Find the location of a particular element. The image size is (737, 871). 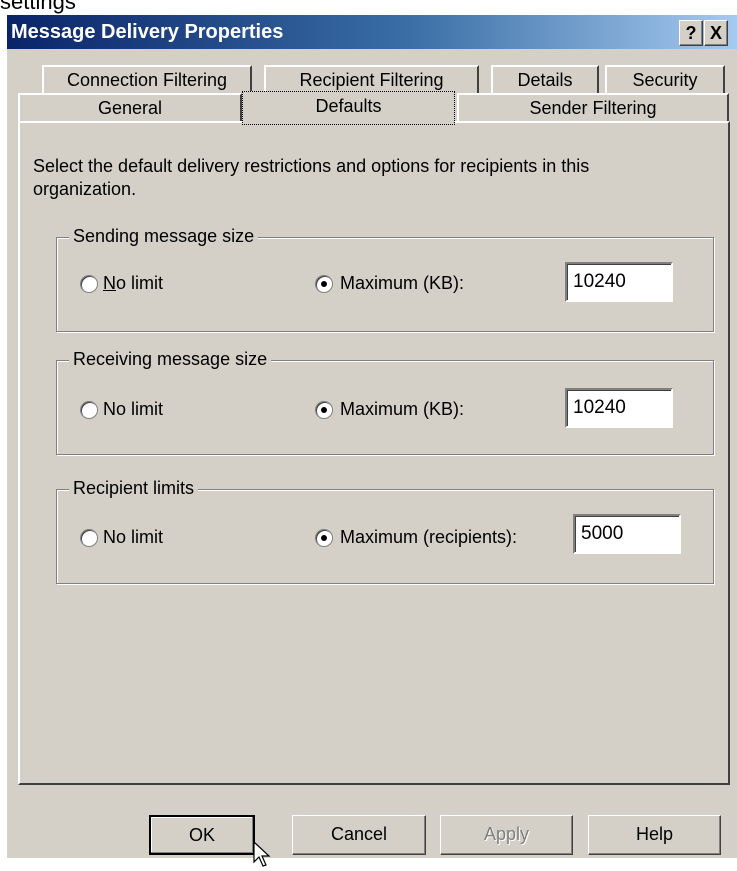

window-title: Message Delivery Properties is located at coordinates (147, 32).